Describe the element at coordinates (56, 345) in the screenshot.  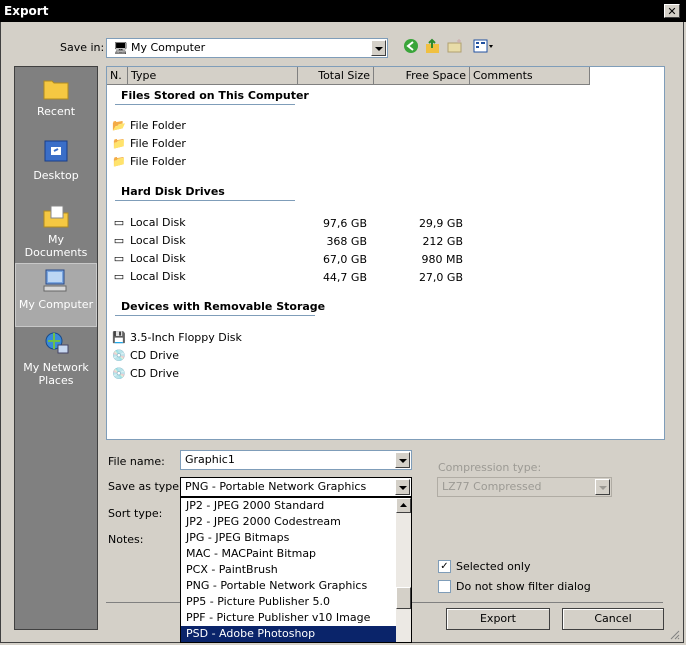
I see `network-places-icon` at that location.